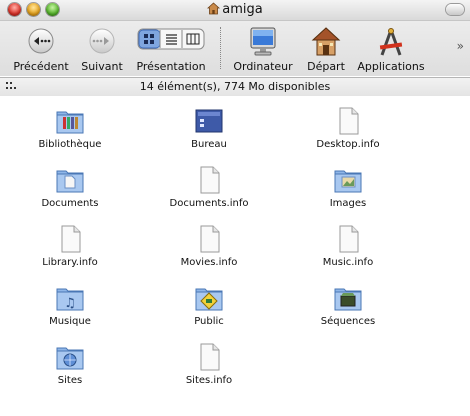 The height and width of the screenshot is (416, 470). Describe the element at coordinates (41, 66) in the screenshot. I see `back-label: Précédent` at that location.